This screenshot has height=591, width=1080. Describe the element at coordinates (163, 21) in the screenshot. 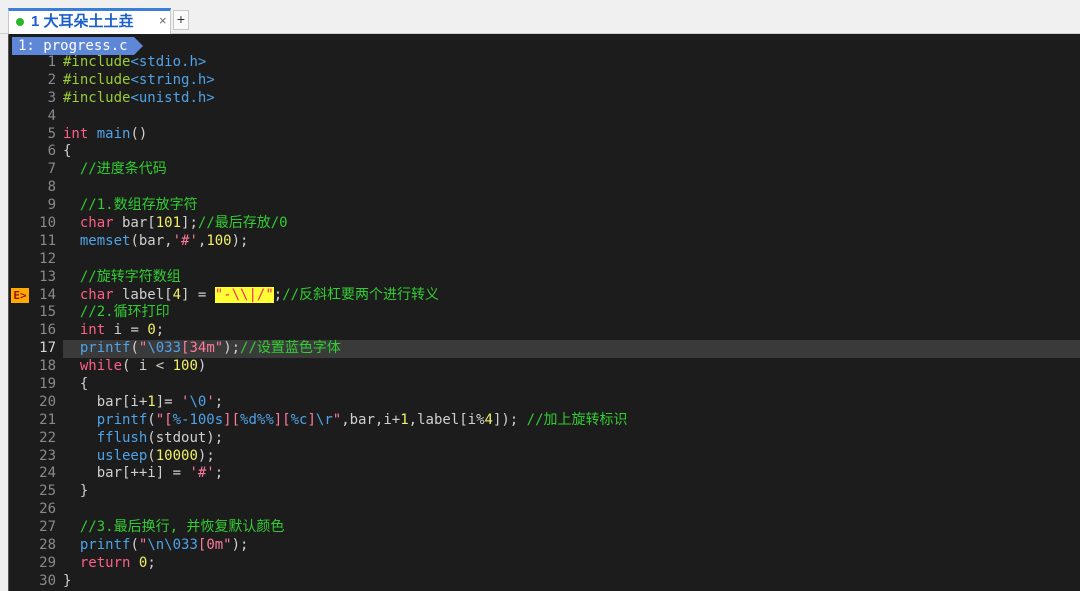

I see `close-tab-icon: ×` at that location.